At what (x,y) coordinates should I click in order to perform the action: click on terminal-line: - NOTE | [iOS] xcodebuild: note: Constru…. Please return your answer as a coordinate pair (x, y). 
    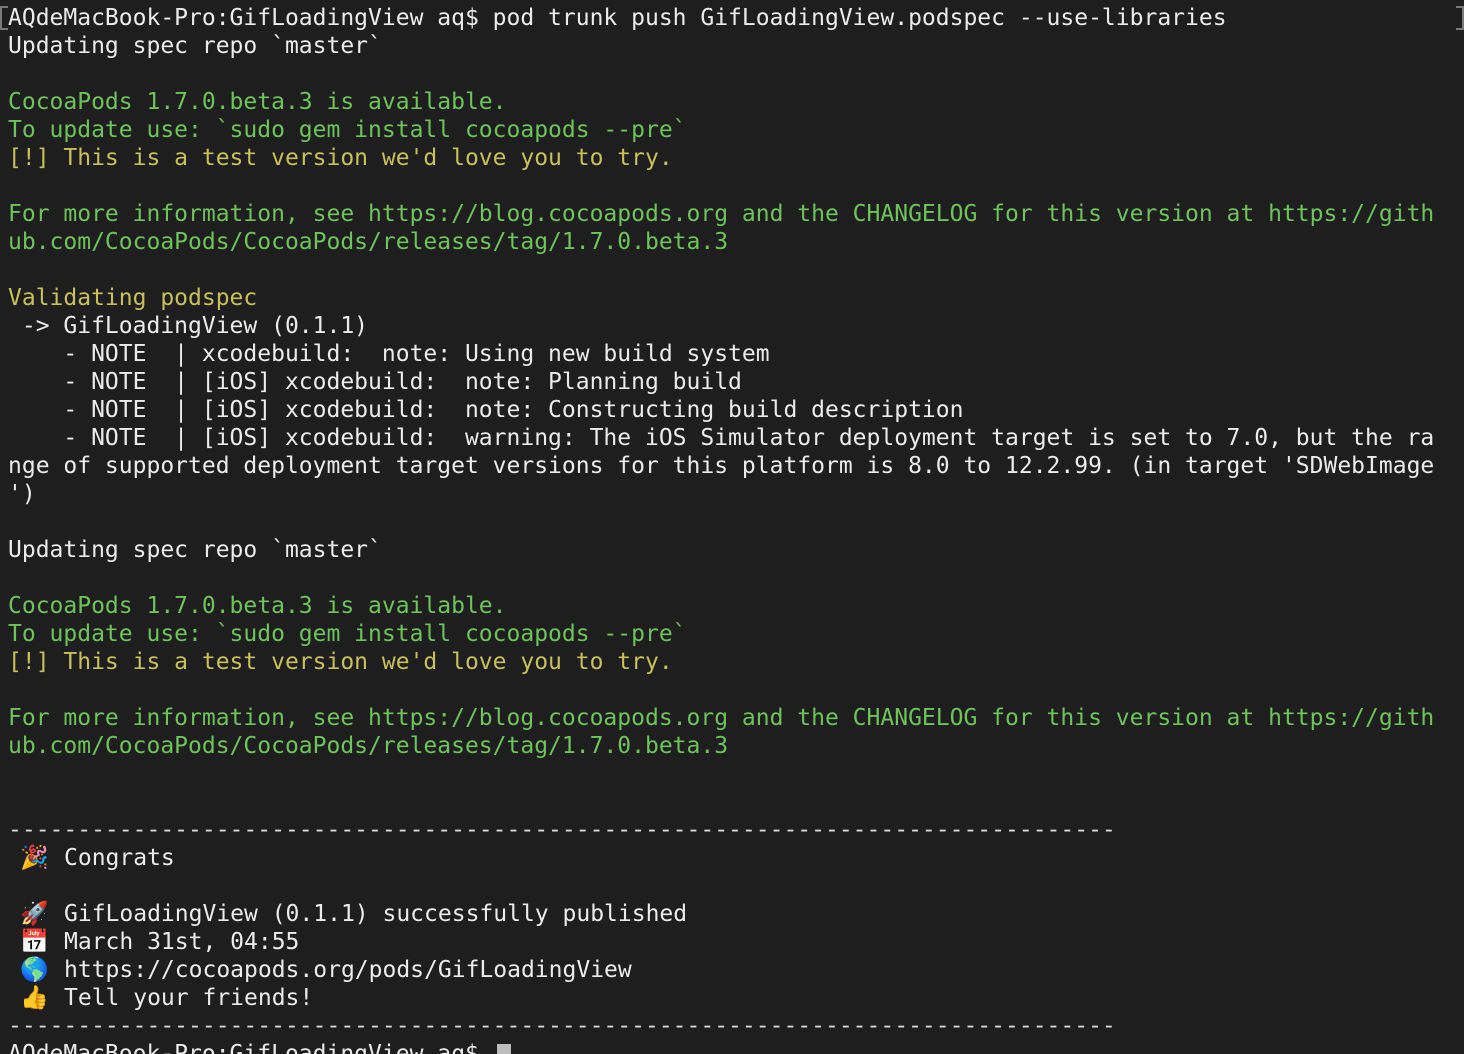
    Looking at the image, I should click on (486, 410).